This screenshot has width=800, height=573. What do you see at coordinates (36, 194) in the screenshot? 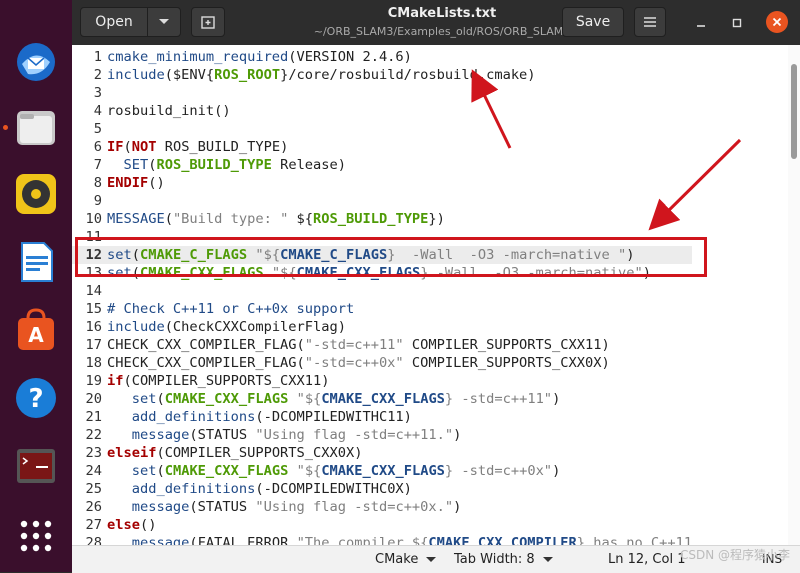
I see `rhythmbox-icon` at bounding box center [36, 194].